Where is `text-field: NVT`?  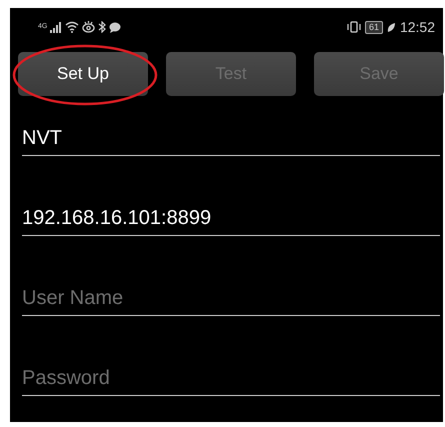
text-field: NVT is located at coordinates (231, 139).